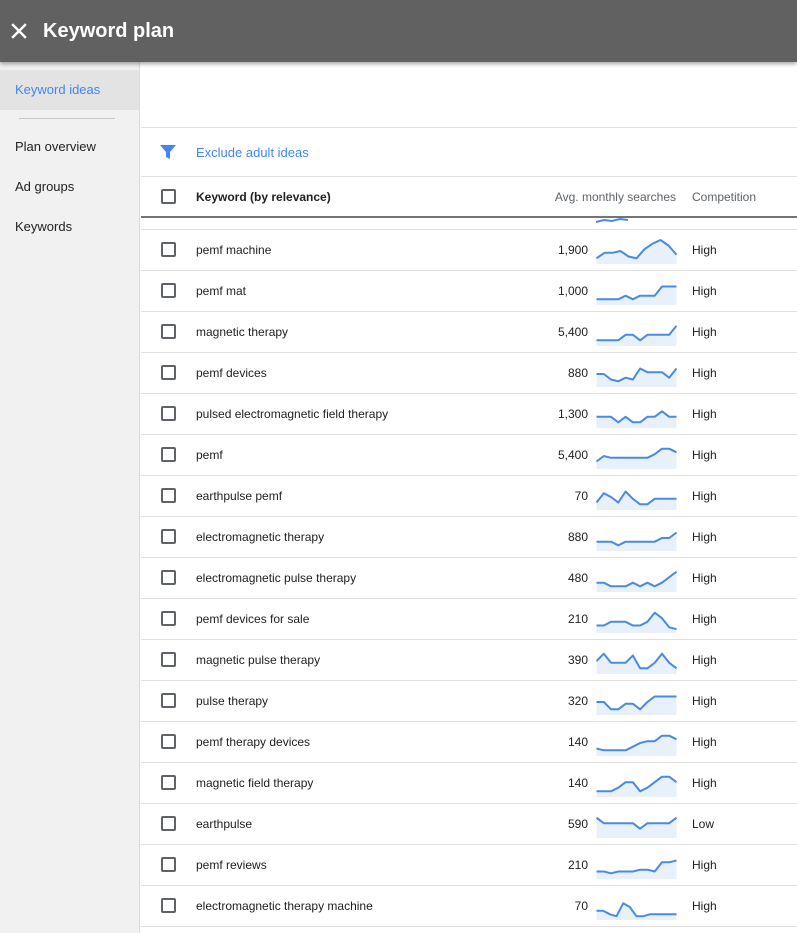 This screenshot has width=797, height=933. Describe the element at coordinates (469, 701) in the screenshot. I see `table-row: pulse therapy 320 High` at that location.